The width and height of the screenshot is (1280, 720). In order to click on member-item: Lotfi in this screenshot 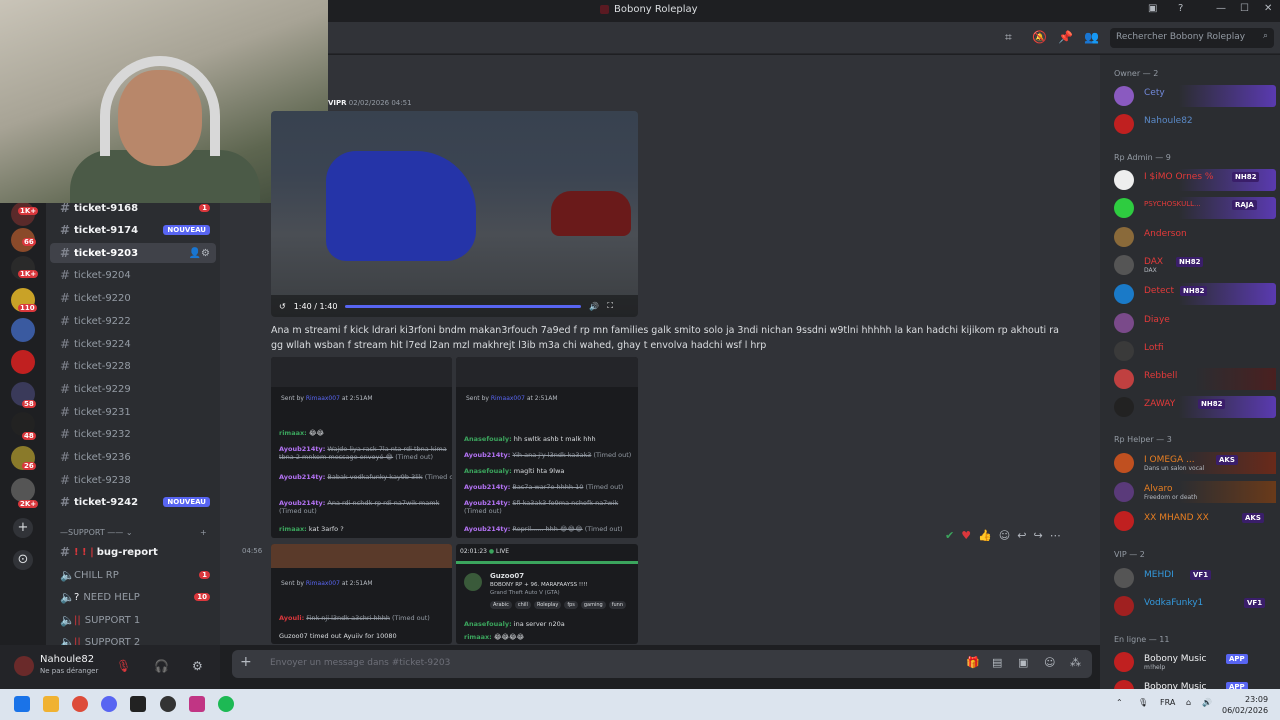, I will do `click(1195, 351)`.